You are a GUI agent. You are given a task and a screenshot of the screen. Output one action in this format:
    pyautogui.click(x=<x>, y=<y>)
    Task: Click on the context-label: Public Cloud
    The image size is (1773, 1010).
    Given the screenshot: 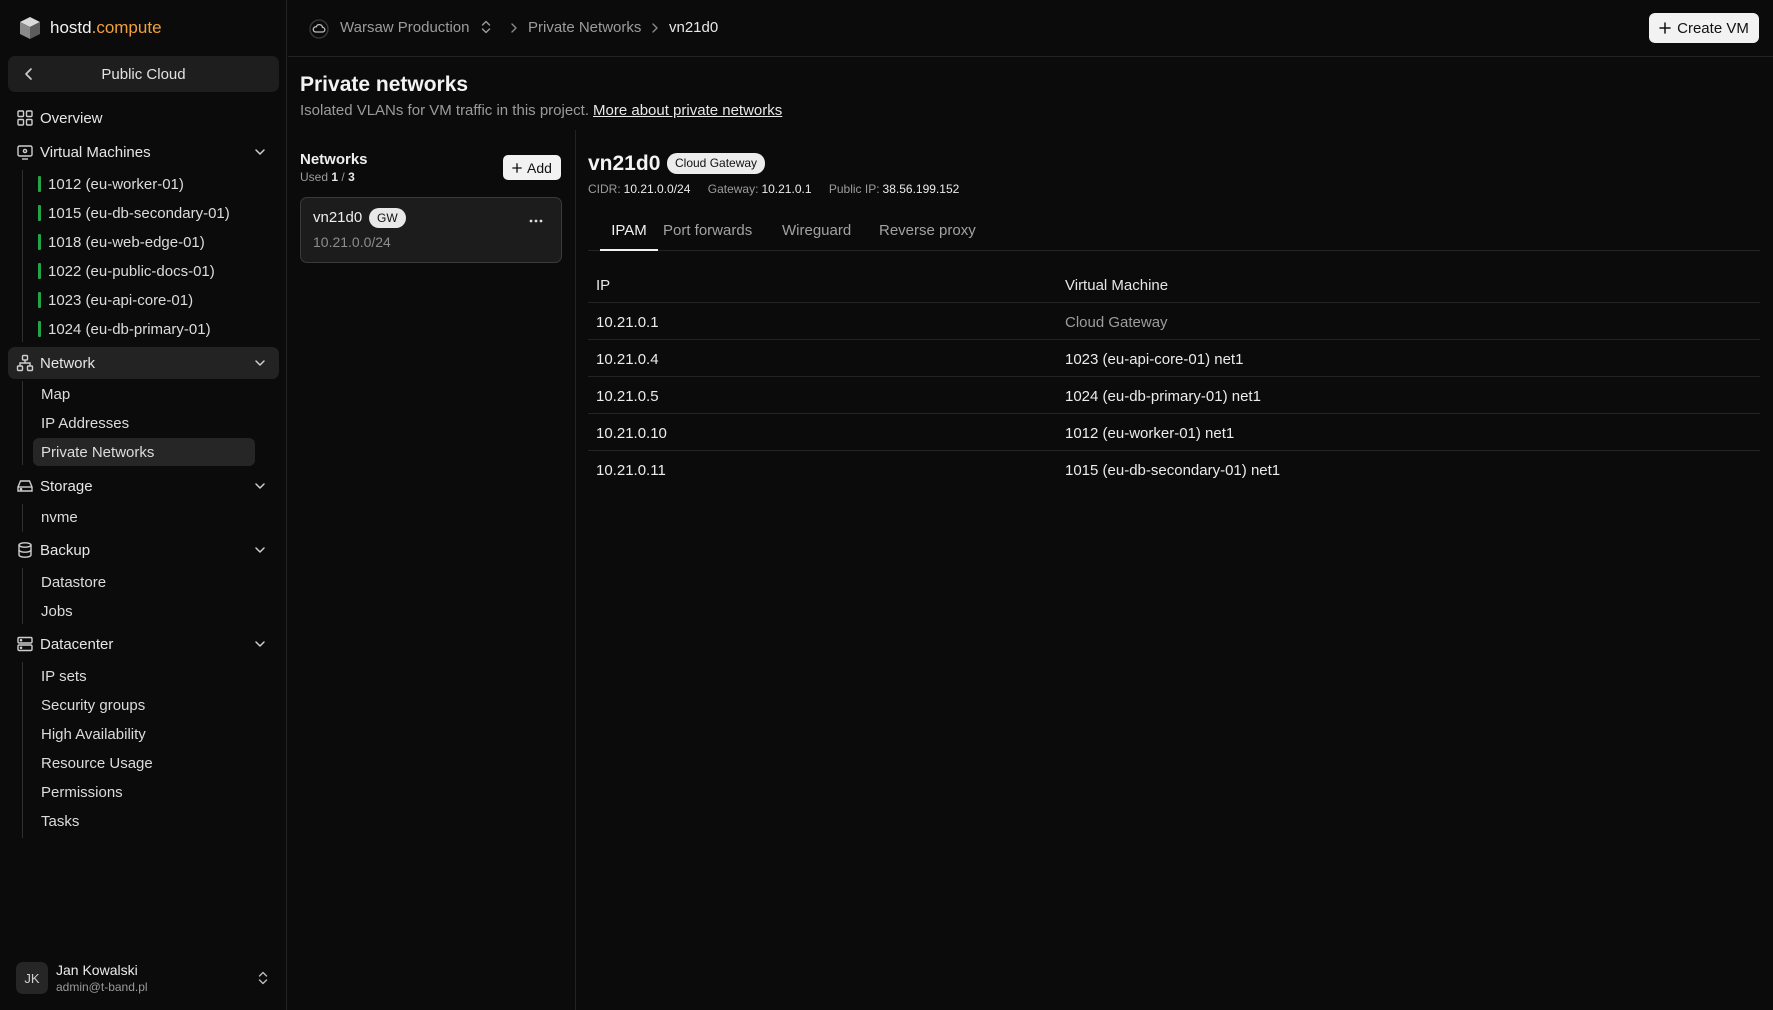 What is the action you would take?
    pyautogui.click(x=143, y=74)
    